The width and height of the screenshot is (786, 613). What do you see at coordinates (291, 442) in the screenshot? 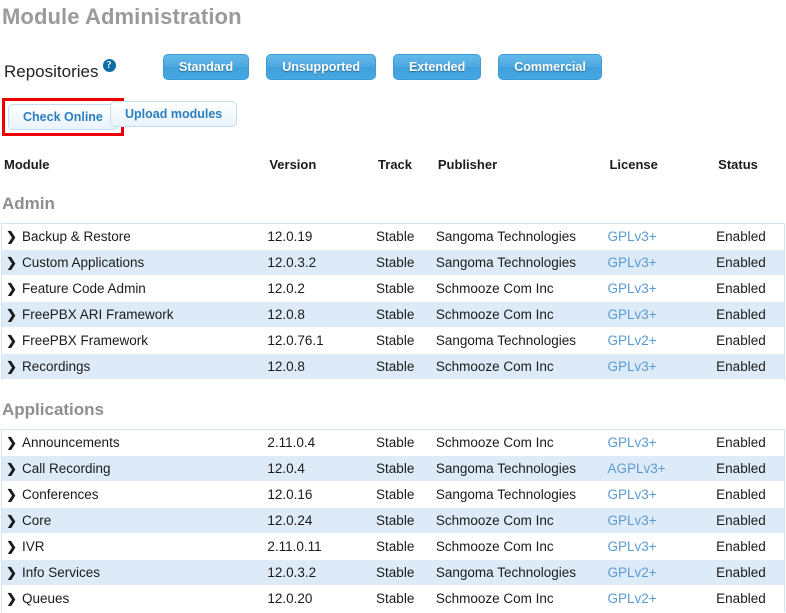
I see `cell-version: 2.11.0.4` at bounding box center [291, 442].